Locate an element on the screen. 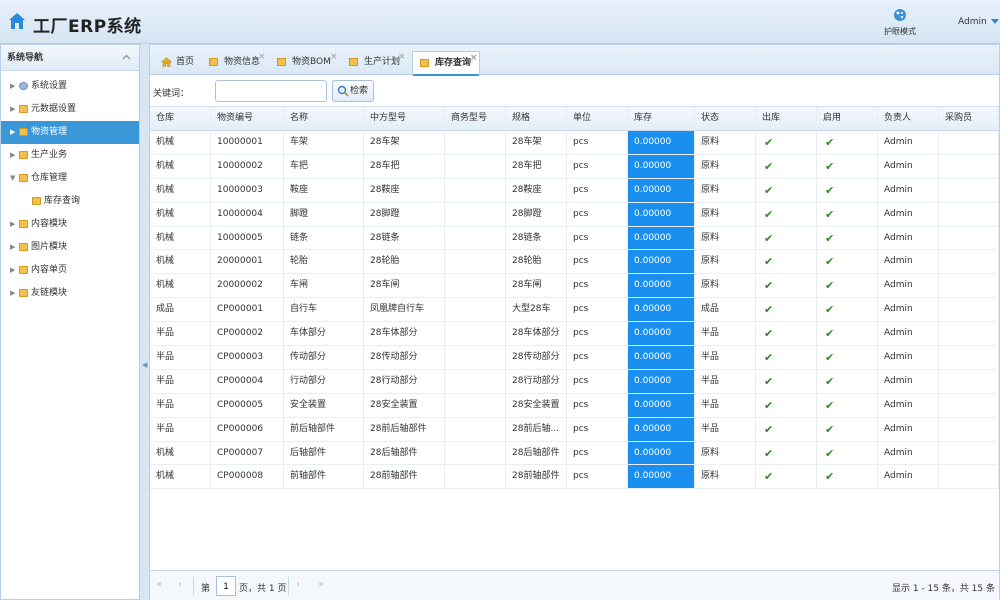 The height and width of the screenshot is (600, 1000). table-cell: 轮胎 is located at coordinates (324, 262).